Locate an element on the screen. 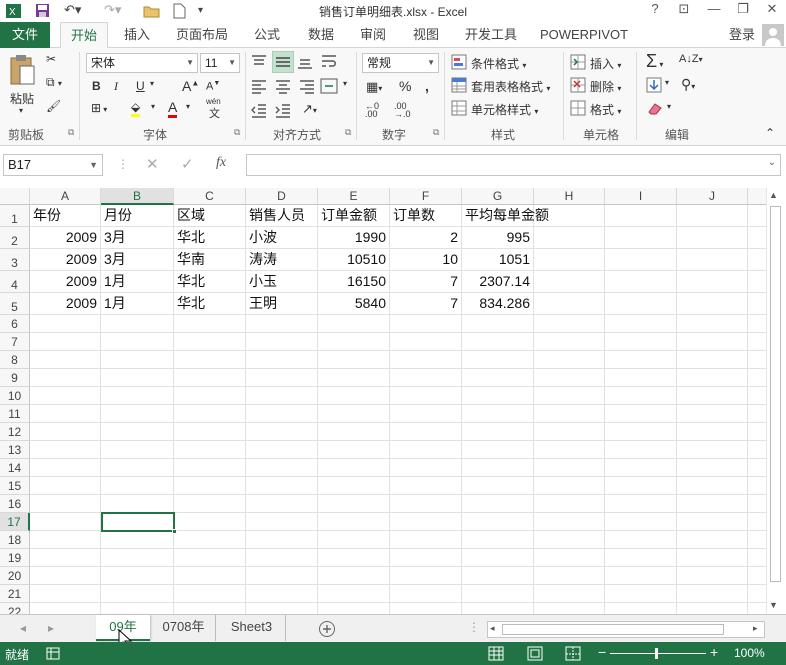 This screenshot has height=665, width=786. increase-indent-icon is located at coordinates (283, 110).